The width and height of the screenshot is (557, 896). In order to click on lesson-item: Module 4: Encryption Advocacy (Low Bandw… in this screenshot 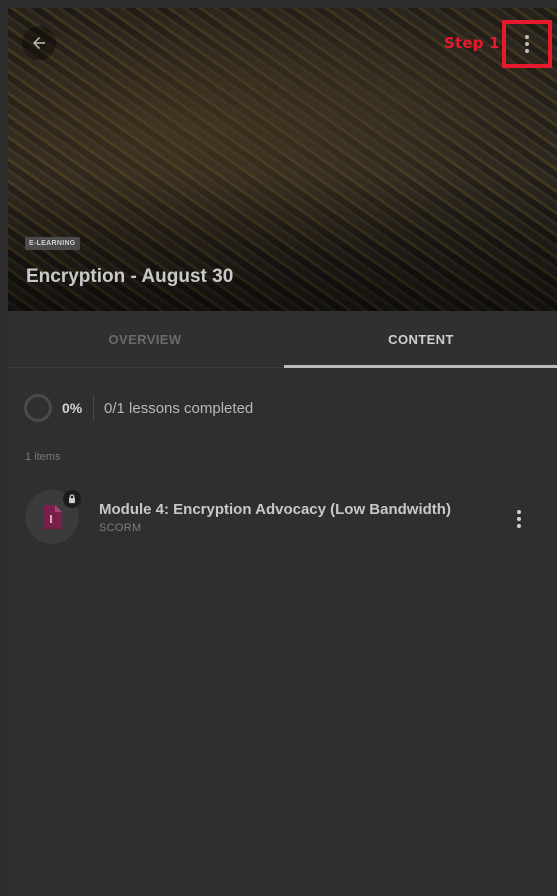, I will do `click(282, 517)`.